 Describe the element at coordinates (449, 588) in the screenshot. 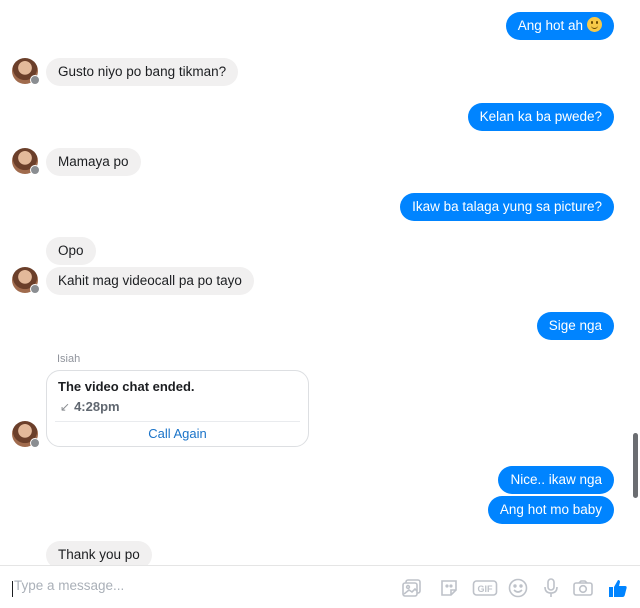

I see `sticker-icon` at that location.